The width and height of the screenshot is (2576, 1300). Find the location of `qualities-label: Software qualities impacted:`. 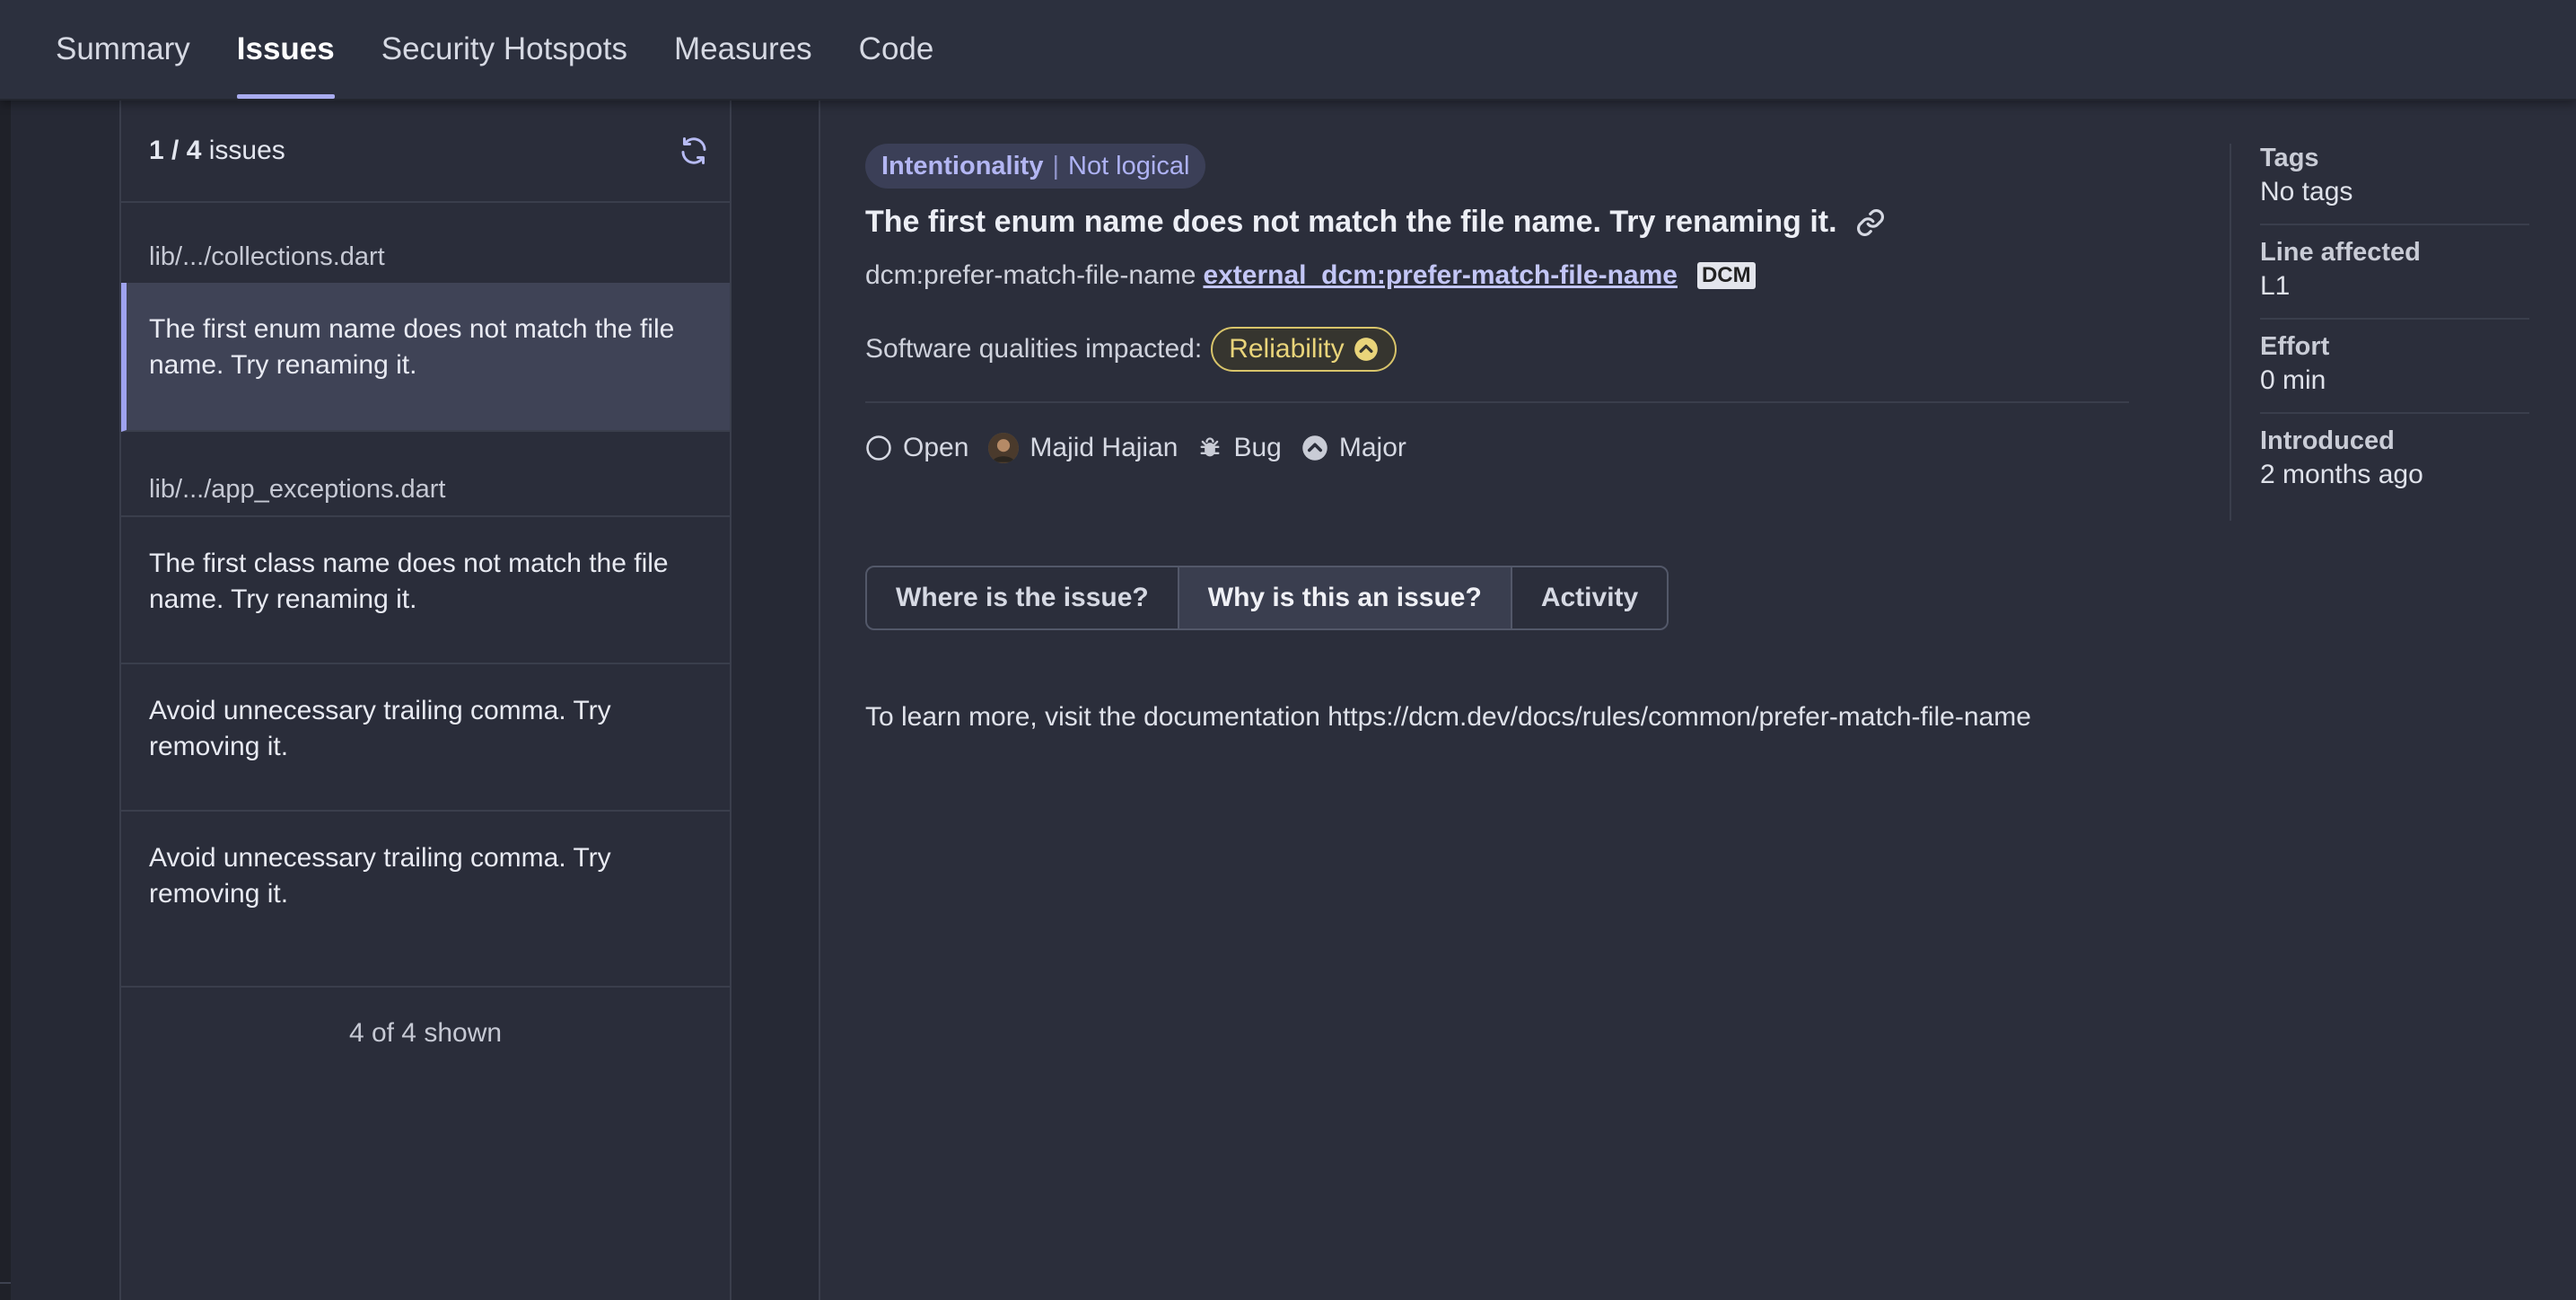

qualities-label: Software qualities impacted: is located at coordinates (1034, 349).